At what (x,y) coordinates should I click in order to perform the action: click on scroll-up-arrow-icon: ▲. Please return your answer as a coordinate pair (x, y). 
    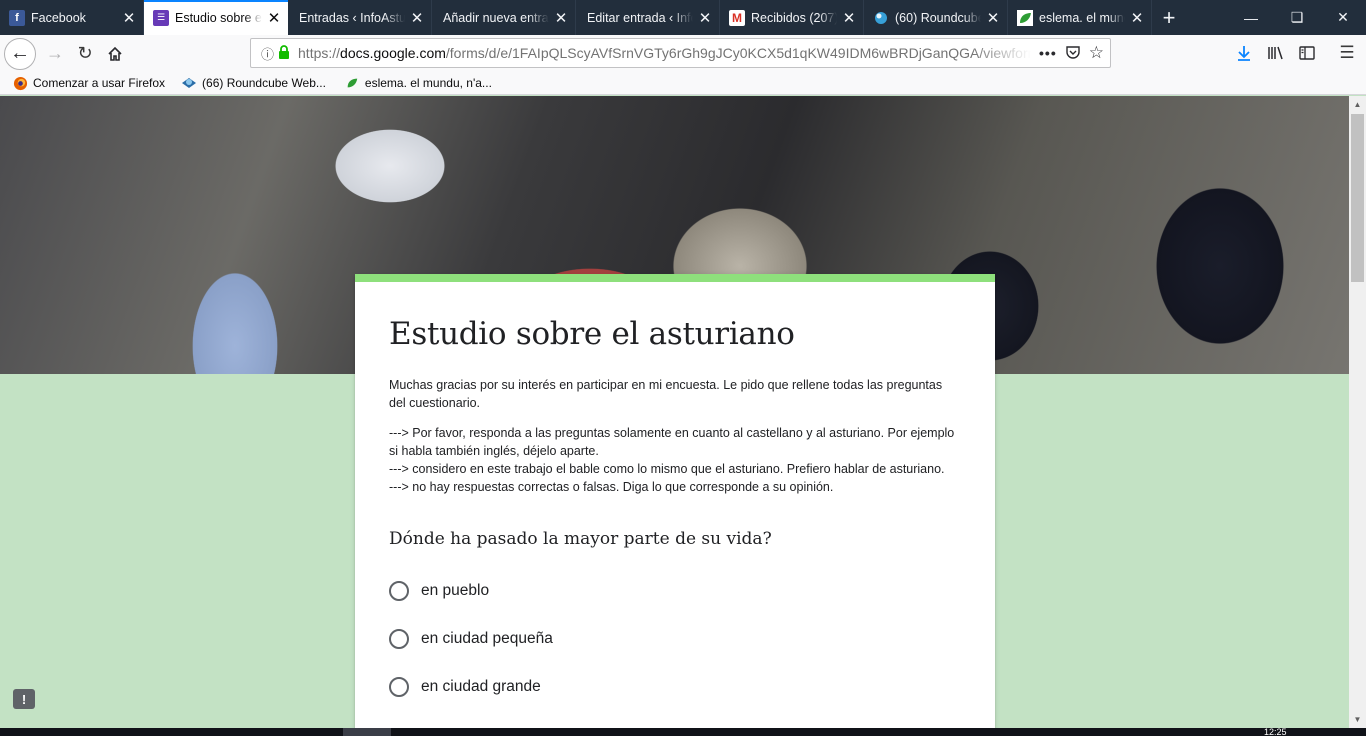
    Looking at the image, I should click on (1357, 104).